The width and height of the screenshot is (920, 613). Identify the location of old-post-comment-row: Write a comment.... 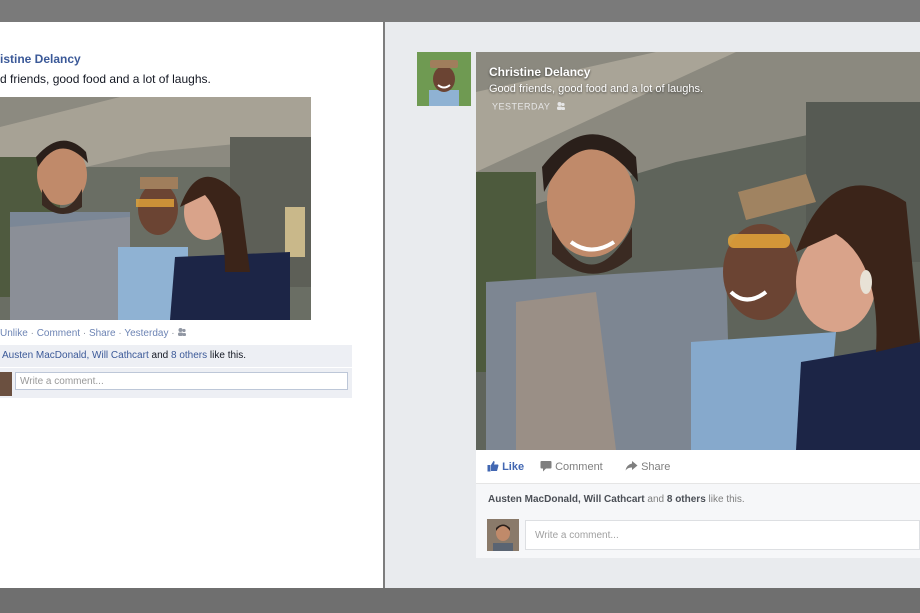
(176, 383).